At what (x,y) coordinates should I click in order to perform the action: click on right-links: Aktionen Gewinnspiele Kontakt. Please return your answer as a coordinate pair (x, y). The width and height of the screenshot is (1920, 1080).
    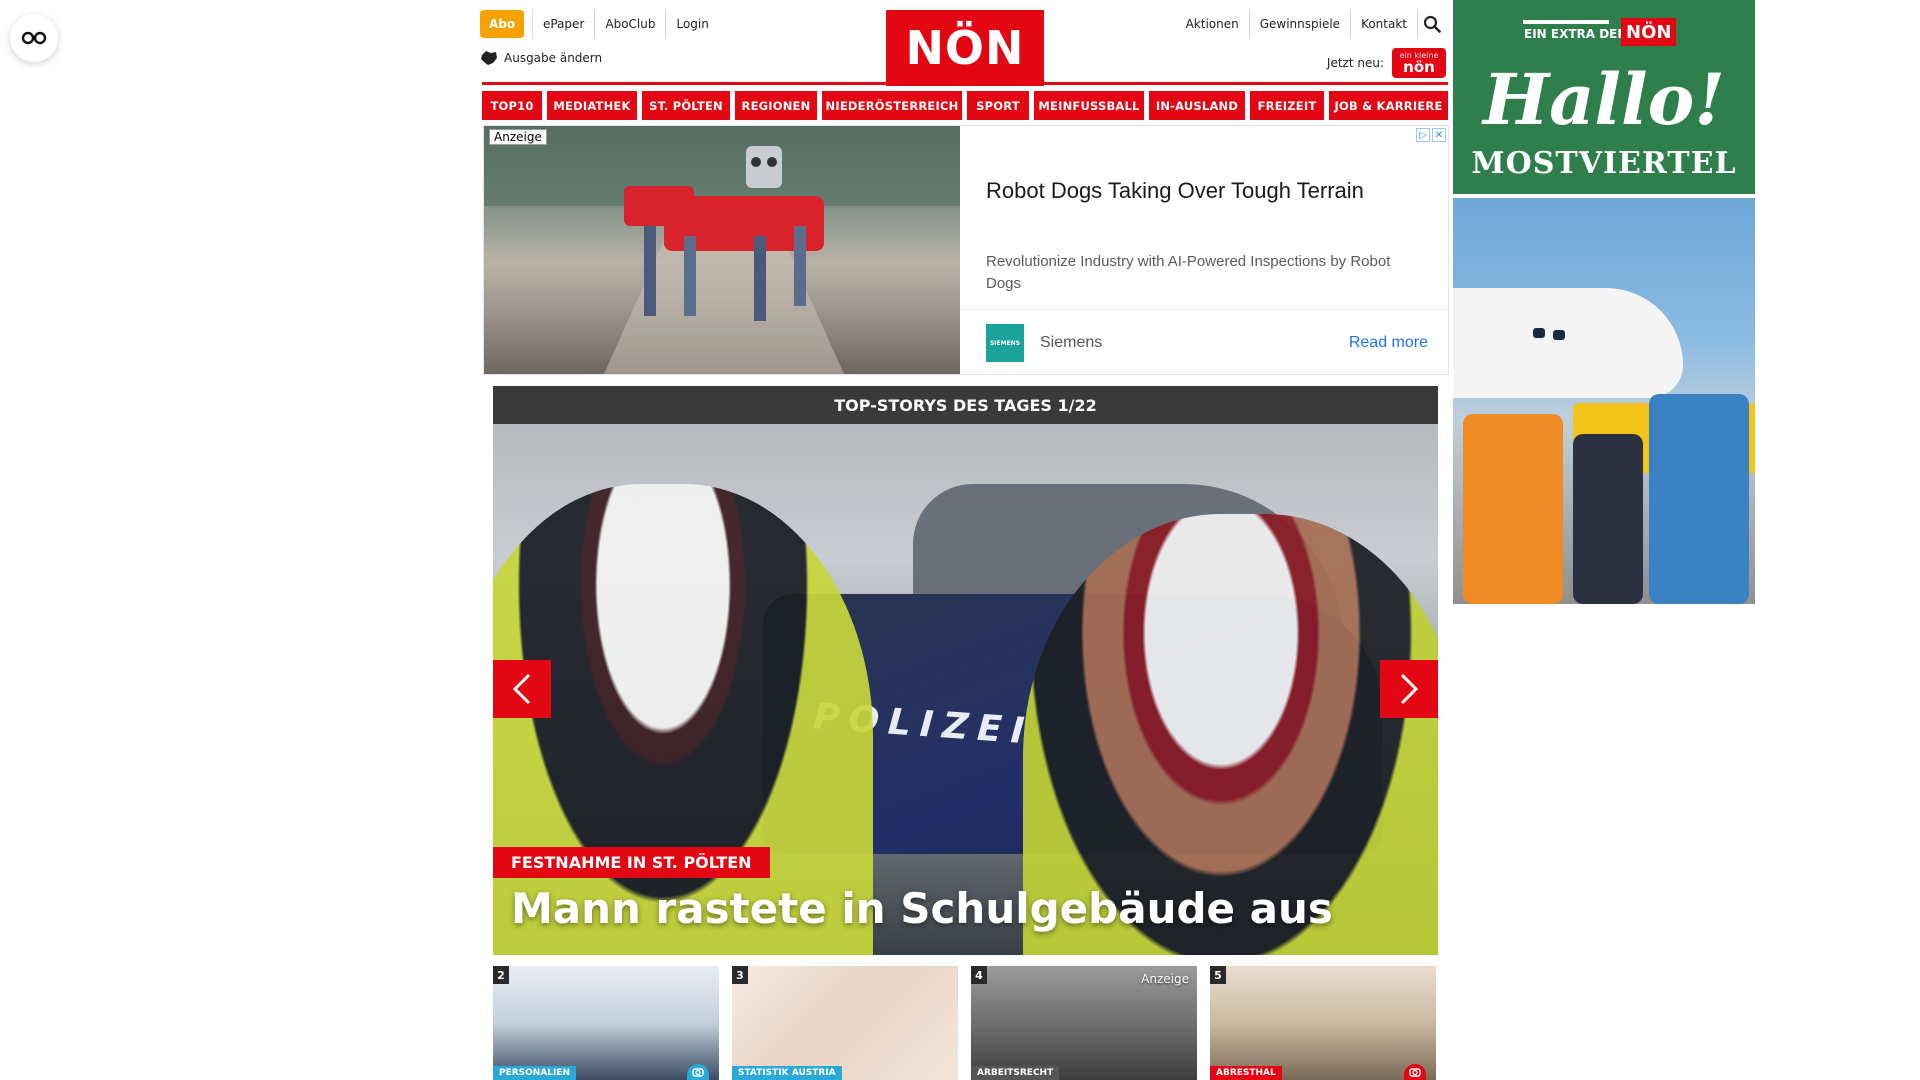
    Looking at the image, I should click on (1311, 24).